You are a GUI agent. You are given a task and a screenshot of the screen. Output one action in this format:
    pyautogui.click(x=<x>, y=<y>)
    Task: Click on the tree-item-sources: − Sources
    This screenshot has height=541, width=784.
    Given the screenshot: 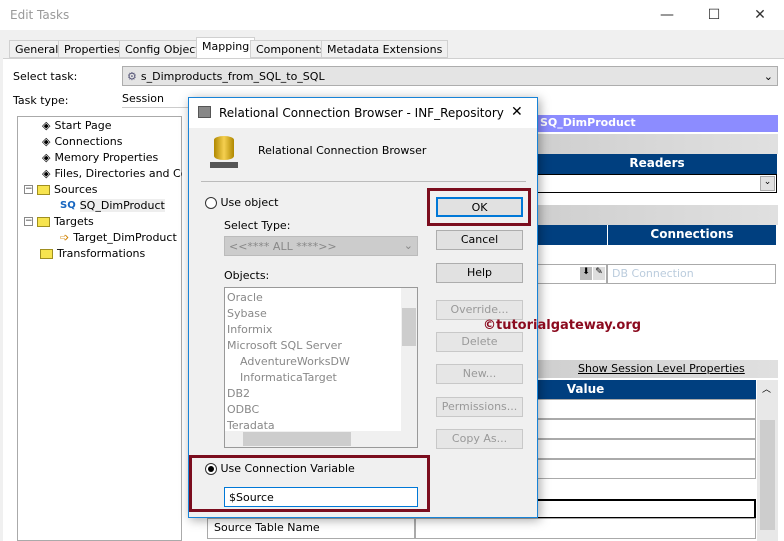 What is the action you would take?
    pyautogui.click(x=61, y=189)
    